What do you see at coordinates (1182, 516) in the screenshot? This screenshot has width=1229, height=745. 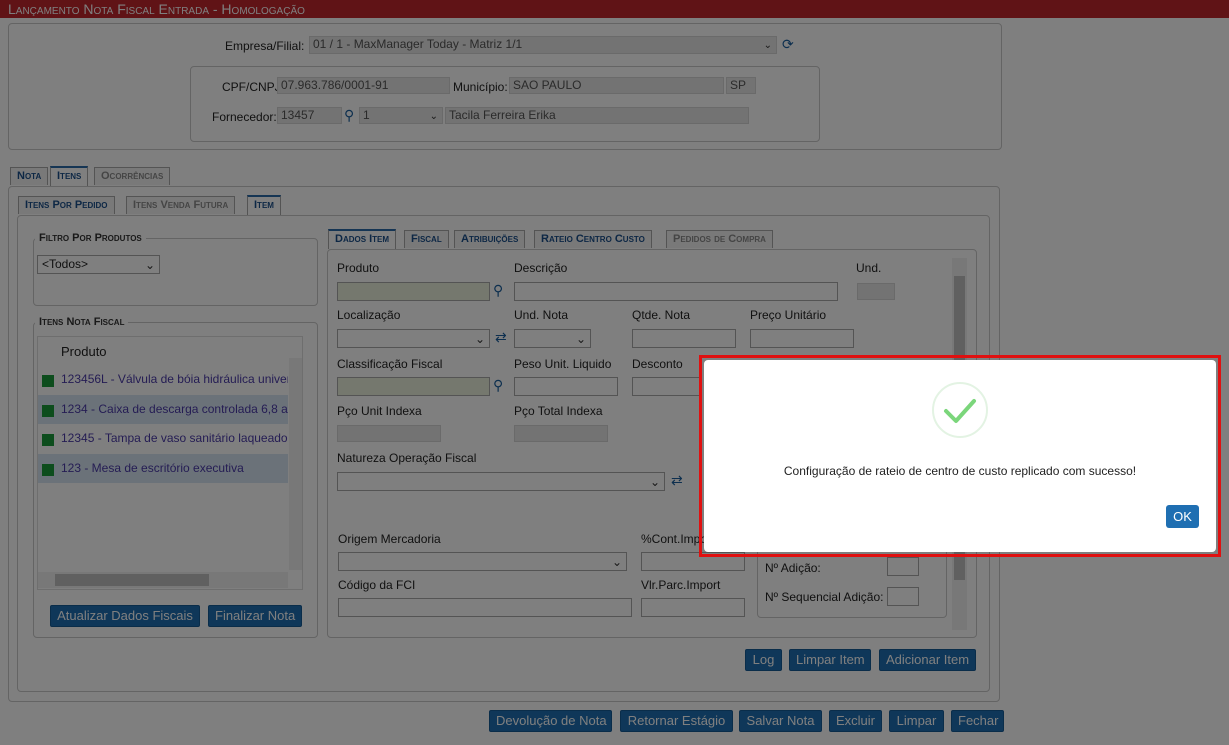 I see `ok-button: OK` at bounding box center [1182, 516].